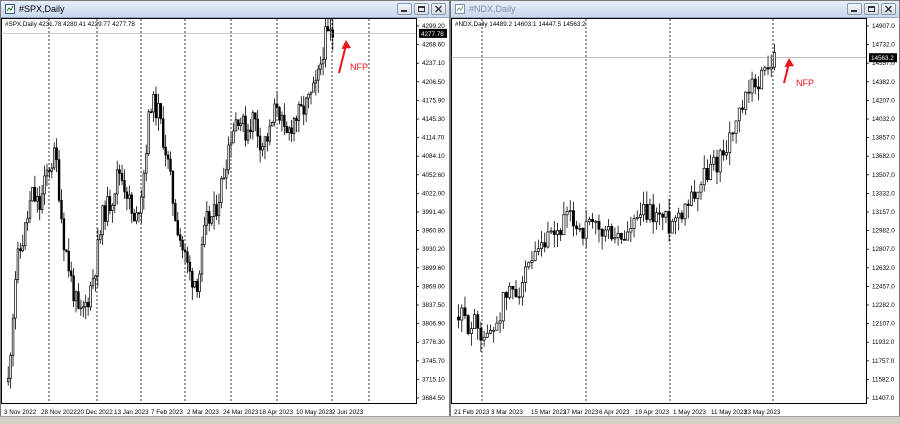 The height and width of the screenshot is (424, 900). Describe the element at coordinates (450, 420) in the screenshot. I see `terminal-status-strip` at that location.